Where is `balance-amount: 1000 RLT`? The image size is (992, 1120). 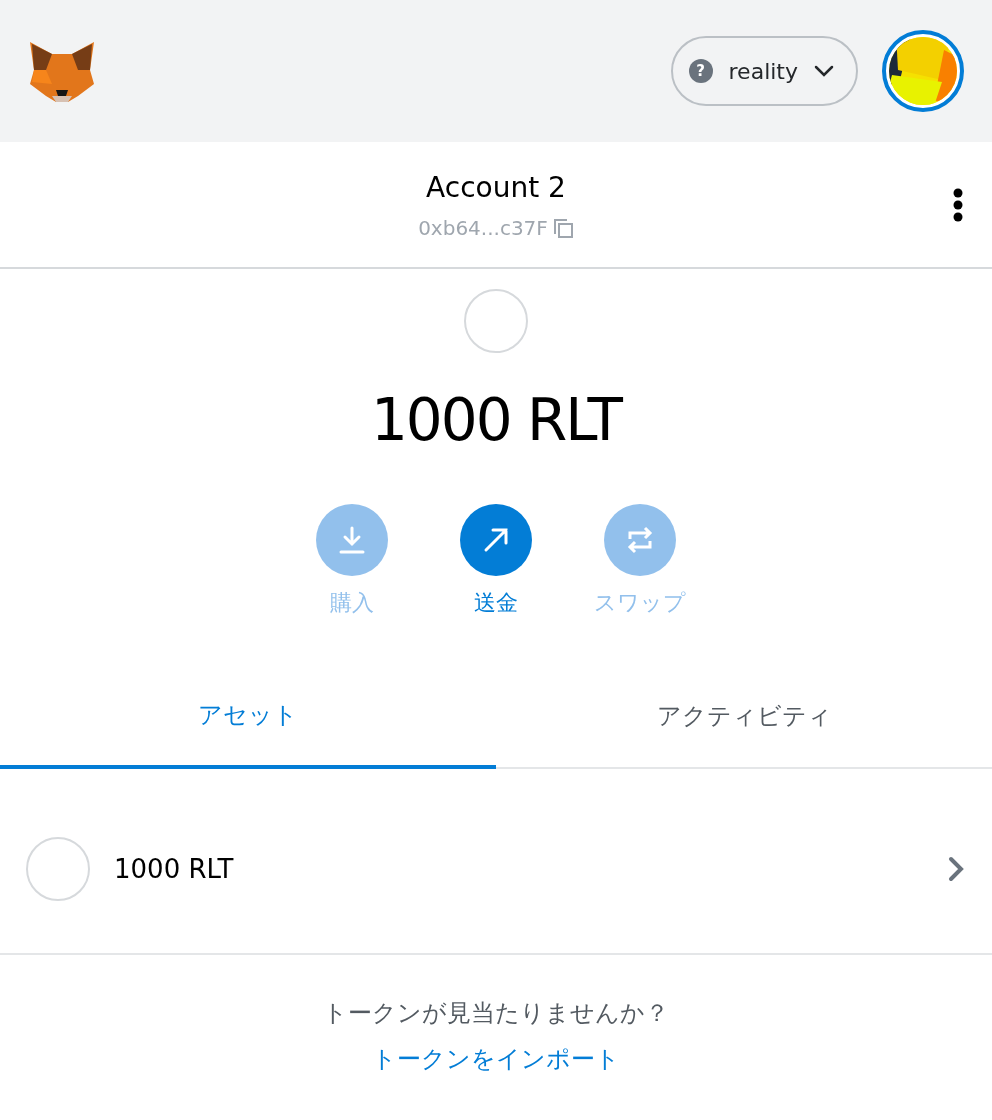 balance-amount: 1000 RLT is located at coordinates (496, 420).